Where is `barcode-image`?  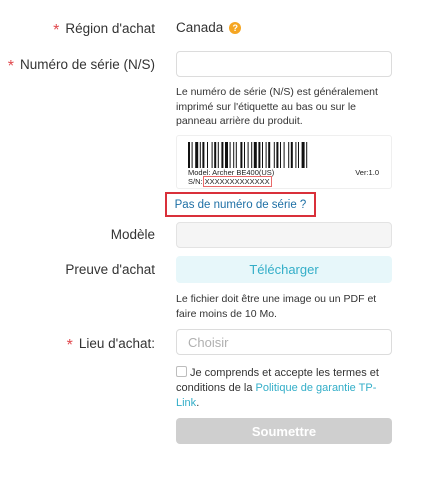
barcode-image is located at coordinates (248, 155).